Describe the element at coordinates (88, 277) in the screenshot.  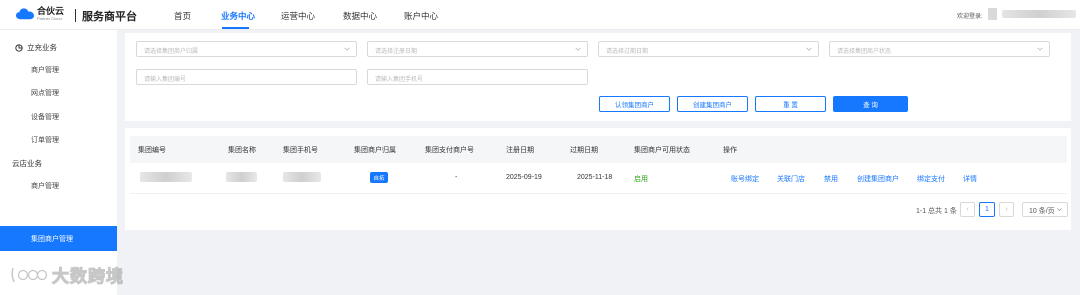
I see `watermark-text: 大数跨境` at that location.